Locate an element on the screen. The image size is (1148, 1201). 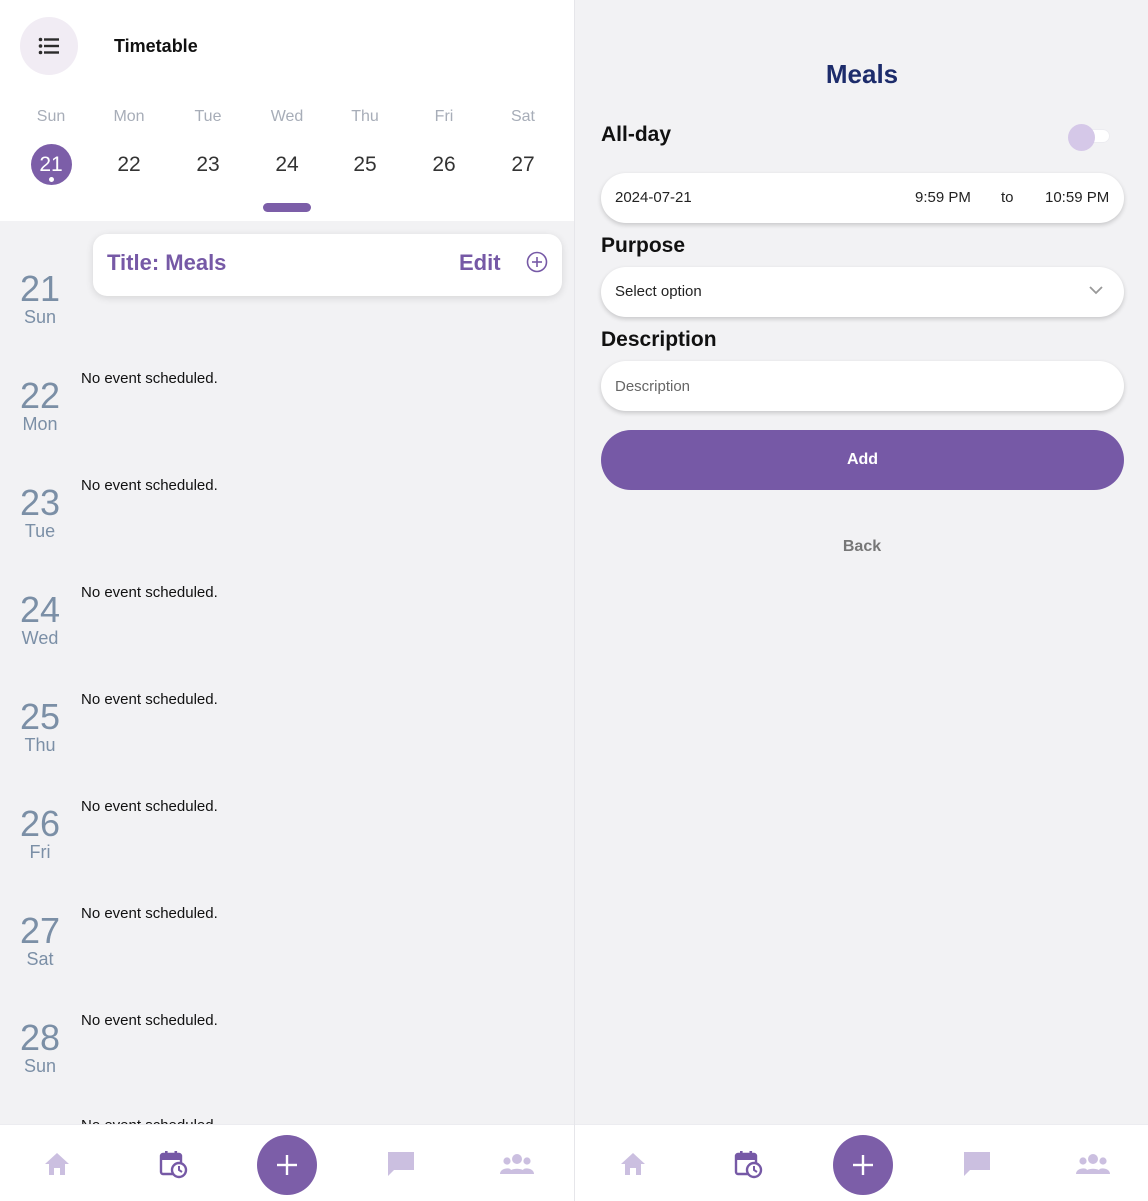
page-title: Timetable is located at coordinates (156, 46).